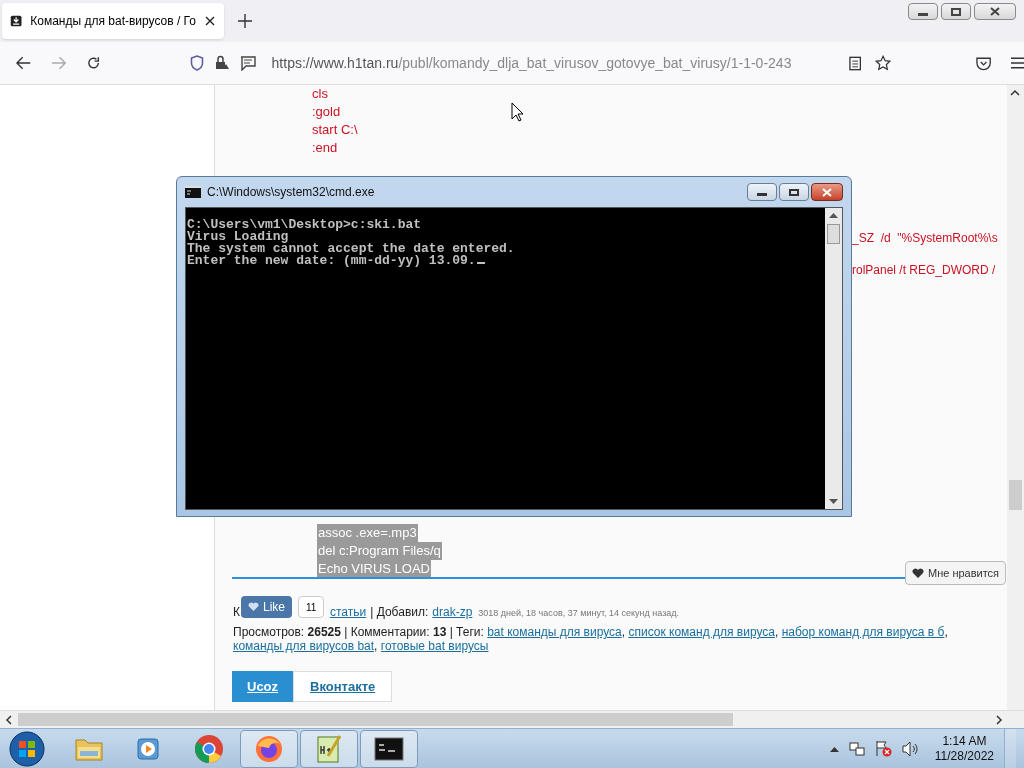 The height and width of the screenshot is (768, 1024). I want to click on pocket-icon, so click(983, 63).